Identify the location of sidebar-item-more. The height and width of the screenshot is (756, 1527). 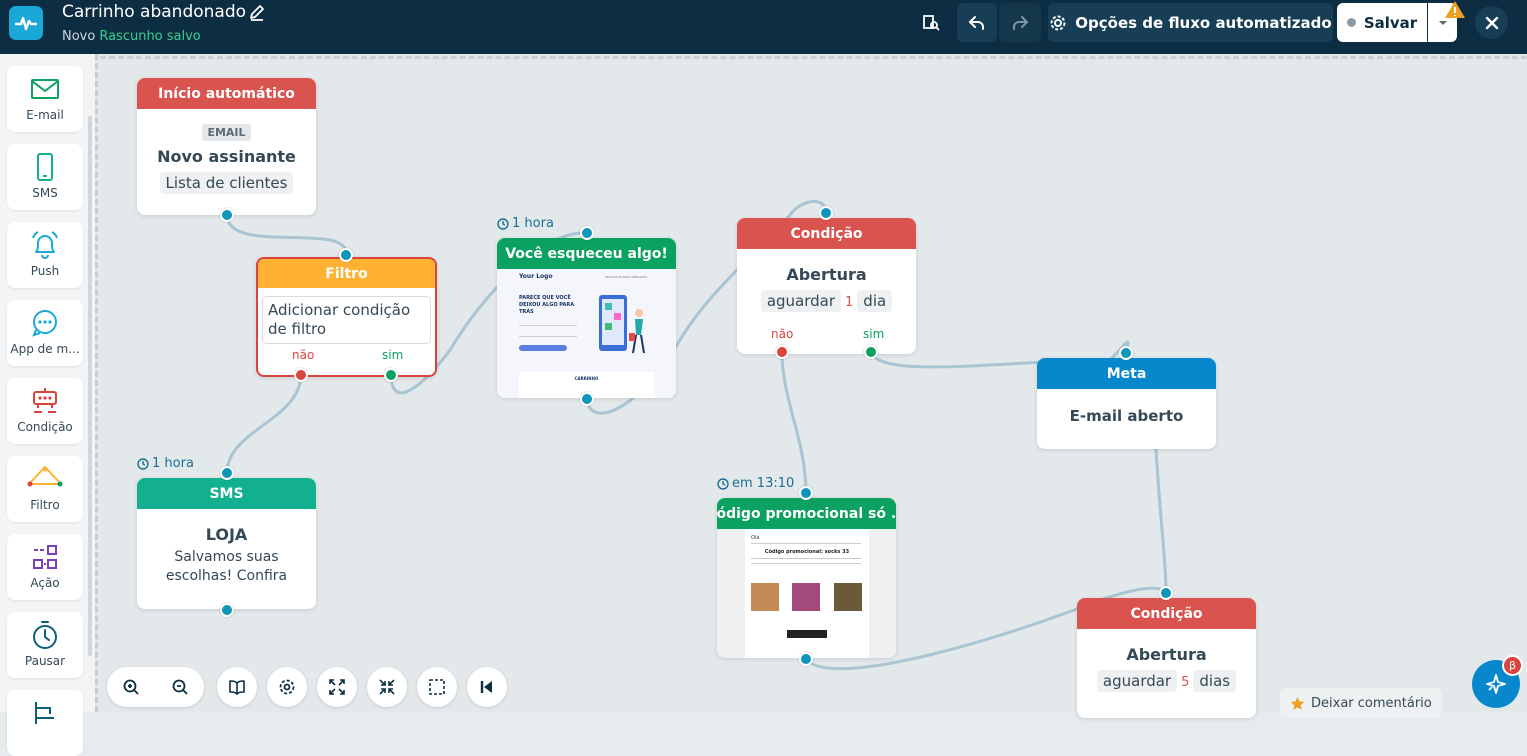
(45, 723).